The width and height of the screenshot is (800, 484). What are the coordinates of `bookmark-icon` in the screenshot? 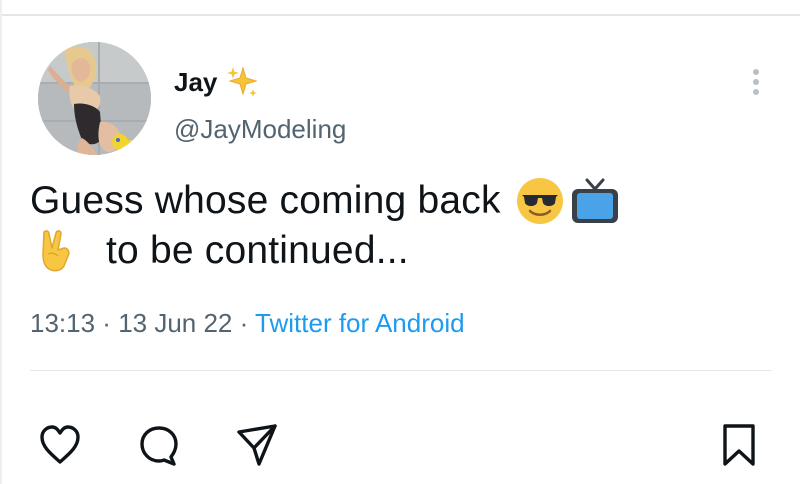 It's located at (739, 445).